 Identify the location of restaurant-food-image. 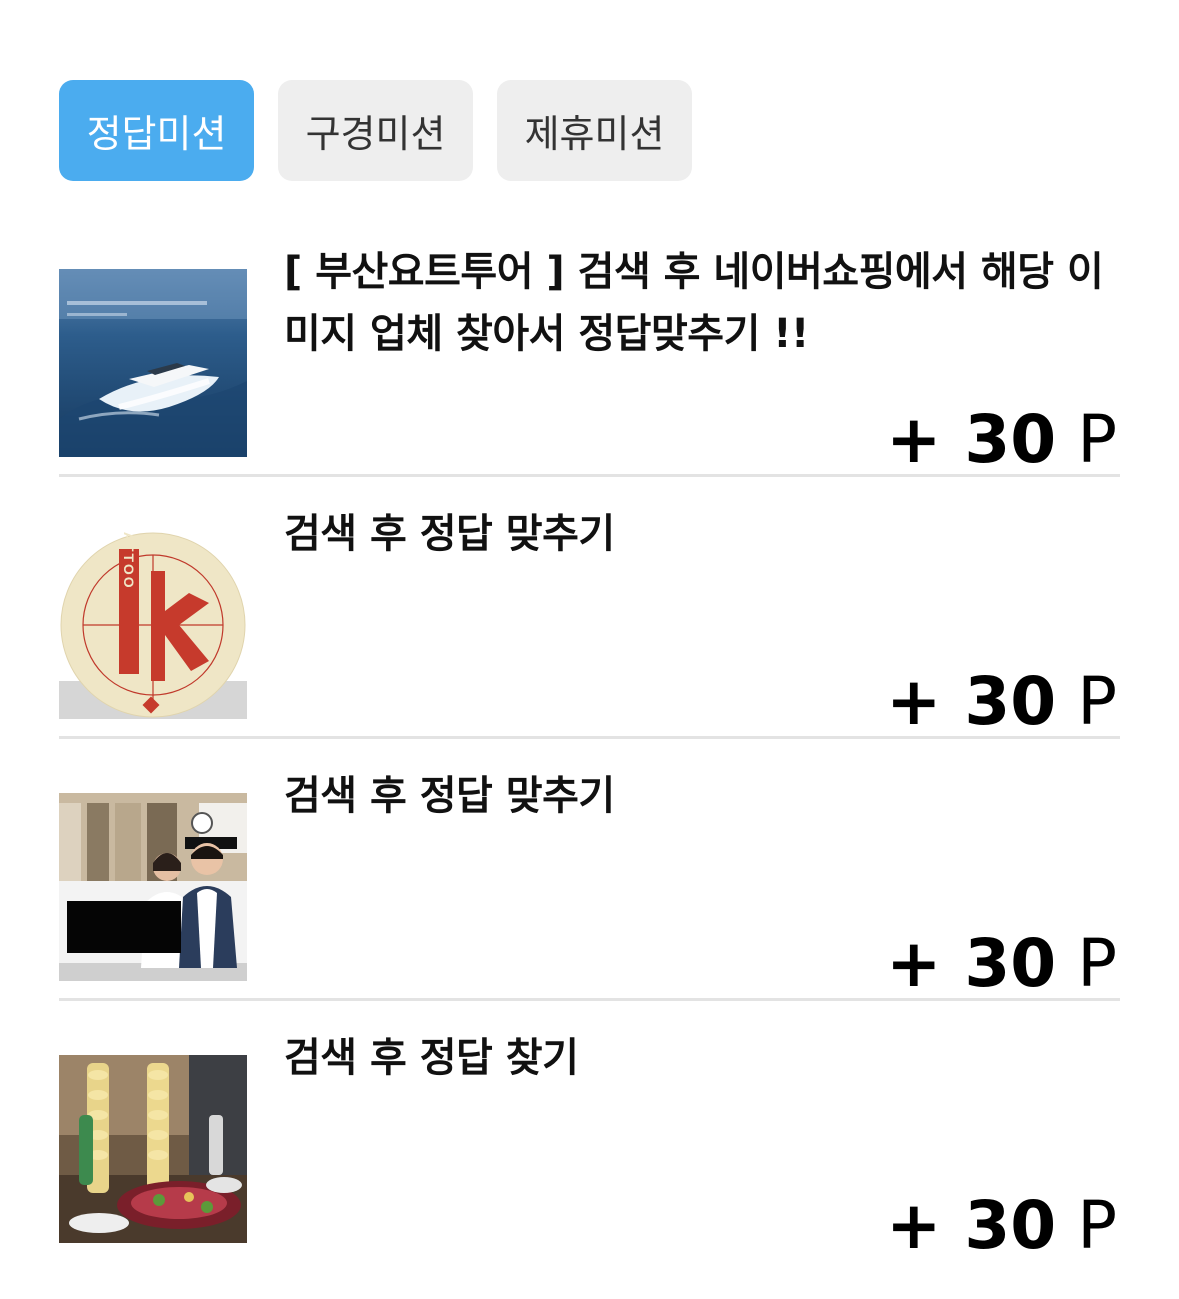
(153, 1149).